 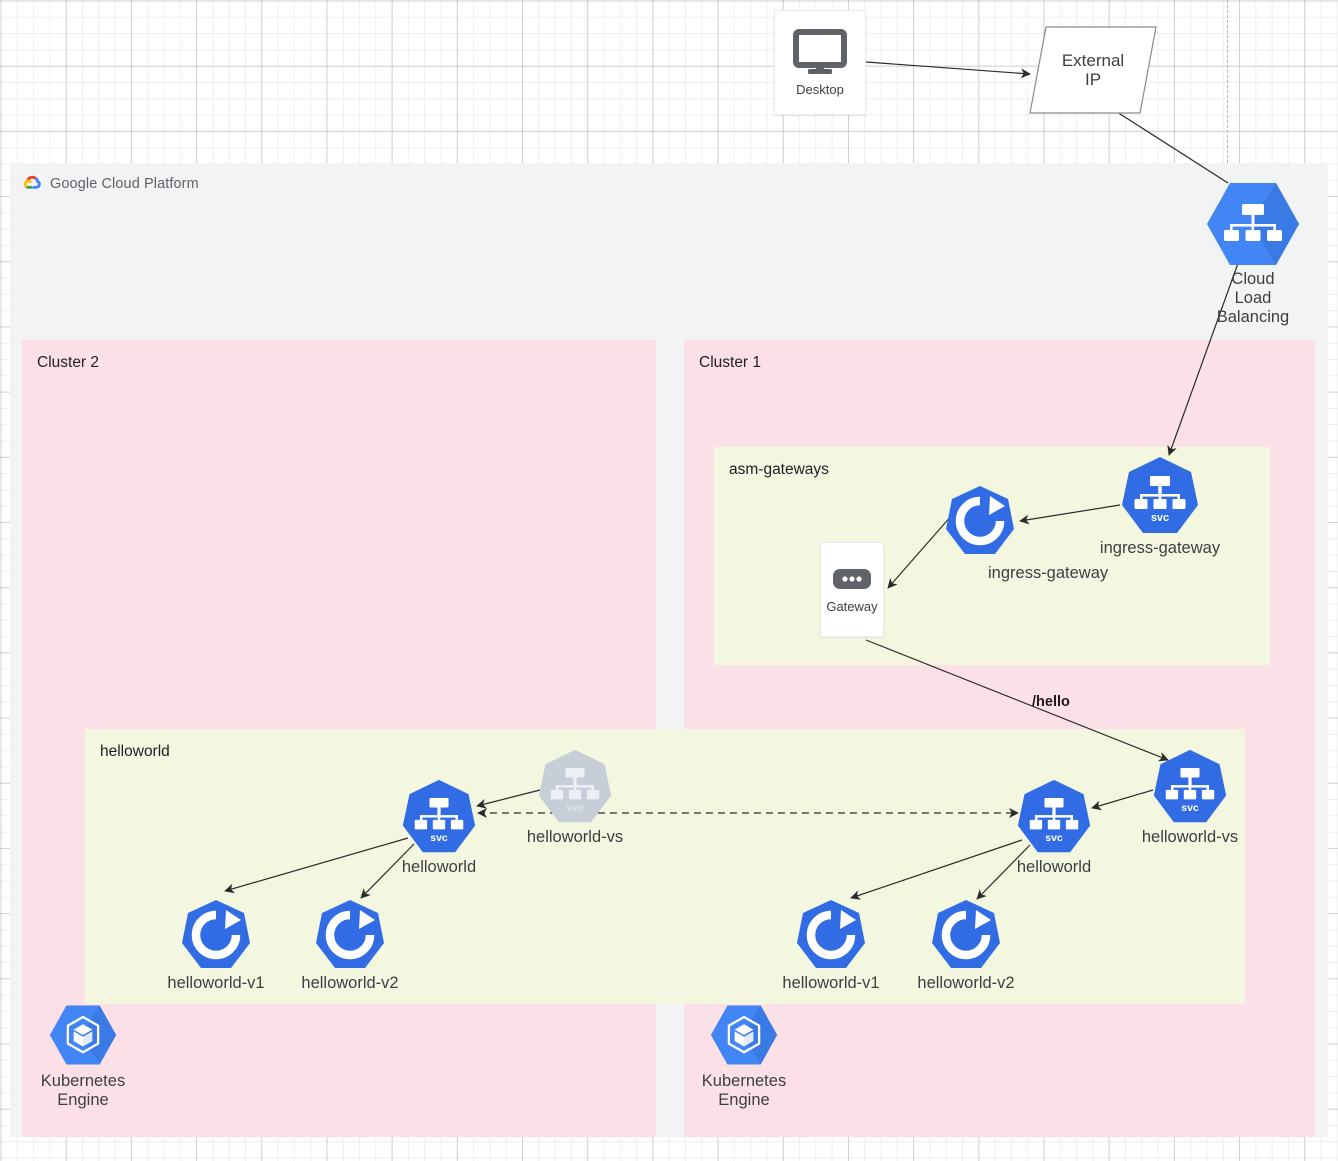 I want to click on c1-kubernetes-engine-node: Kubernetes Engine, so click(x=744, y=1055).